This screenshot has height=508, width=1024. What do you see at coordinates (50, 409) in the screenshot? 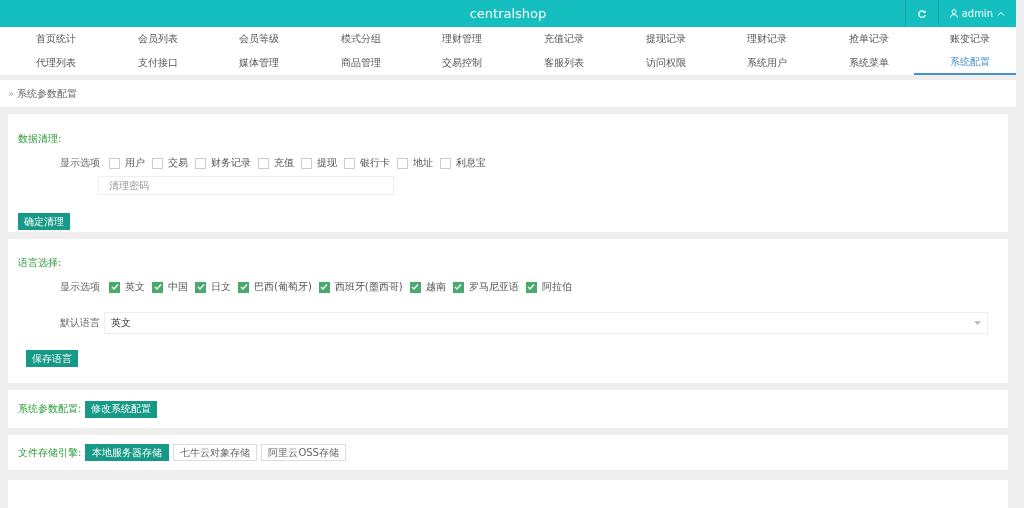
I see `section-title: 系统参数配置:` at bounding box center [50, 409].